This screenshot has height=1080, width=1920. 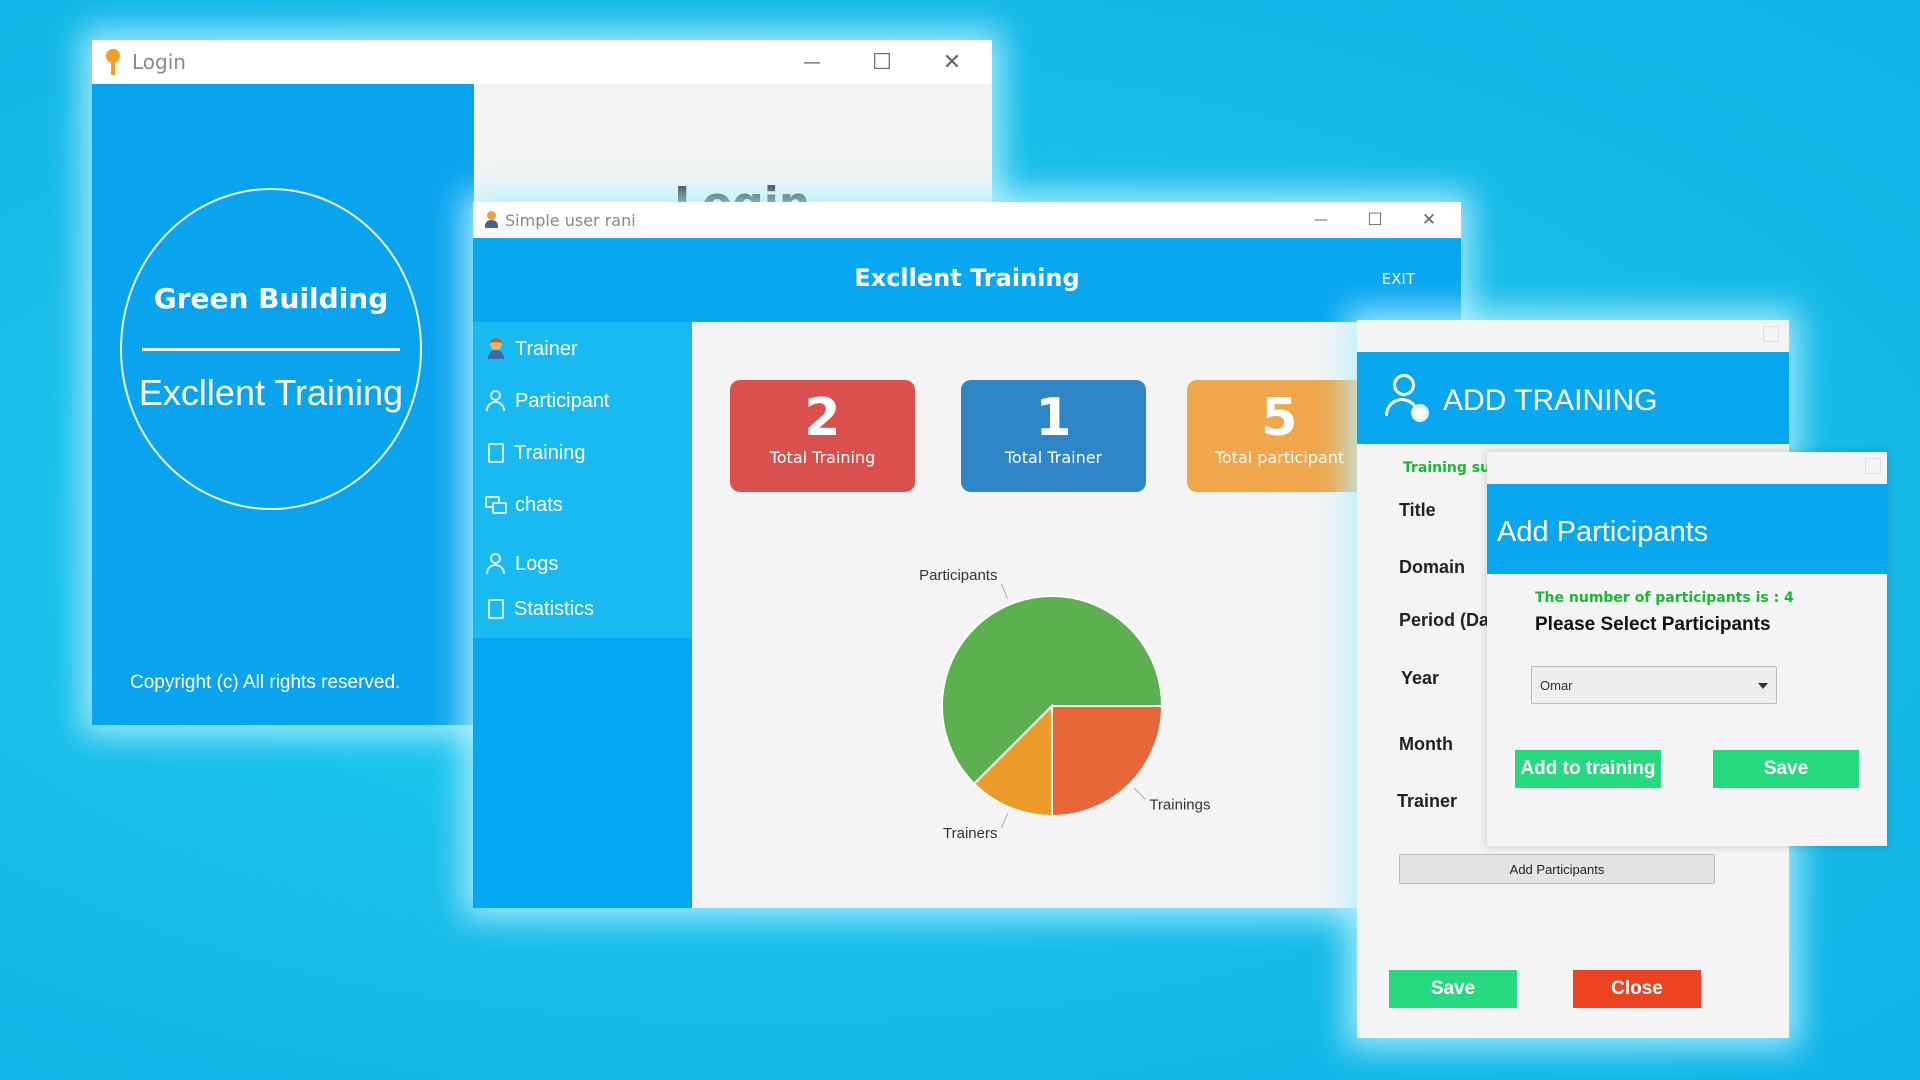 I want to click on login-titlebar: Login — ☐ ✕, so click(x=542, y=62).